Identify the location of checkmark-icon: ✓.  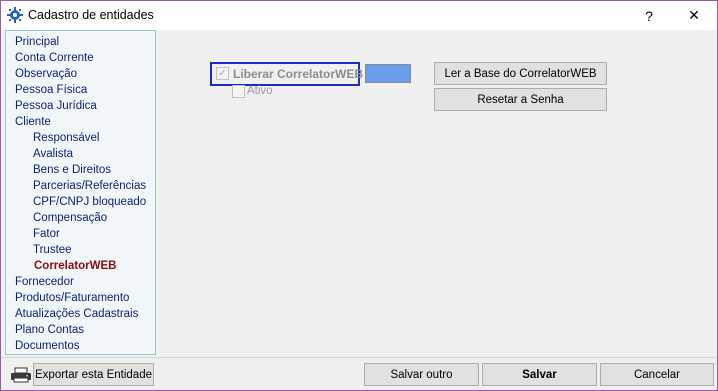
(222, 73).